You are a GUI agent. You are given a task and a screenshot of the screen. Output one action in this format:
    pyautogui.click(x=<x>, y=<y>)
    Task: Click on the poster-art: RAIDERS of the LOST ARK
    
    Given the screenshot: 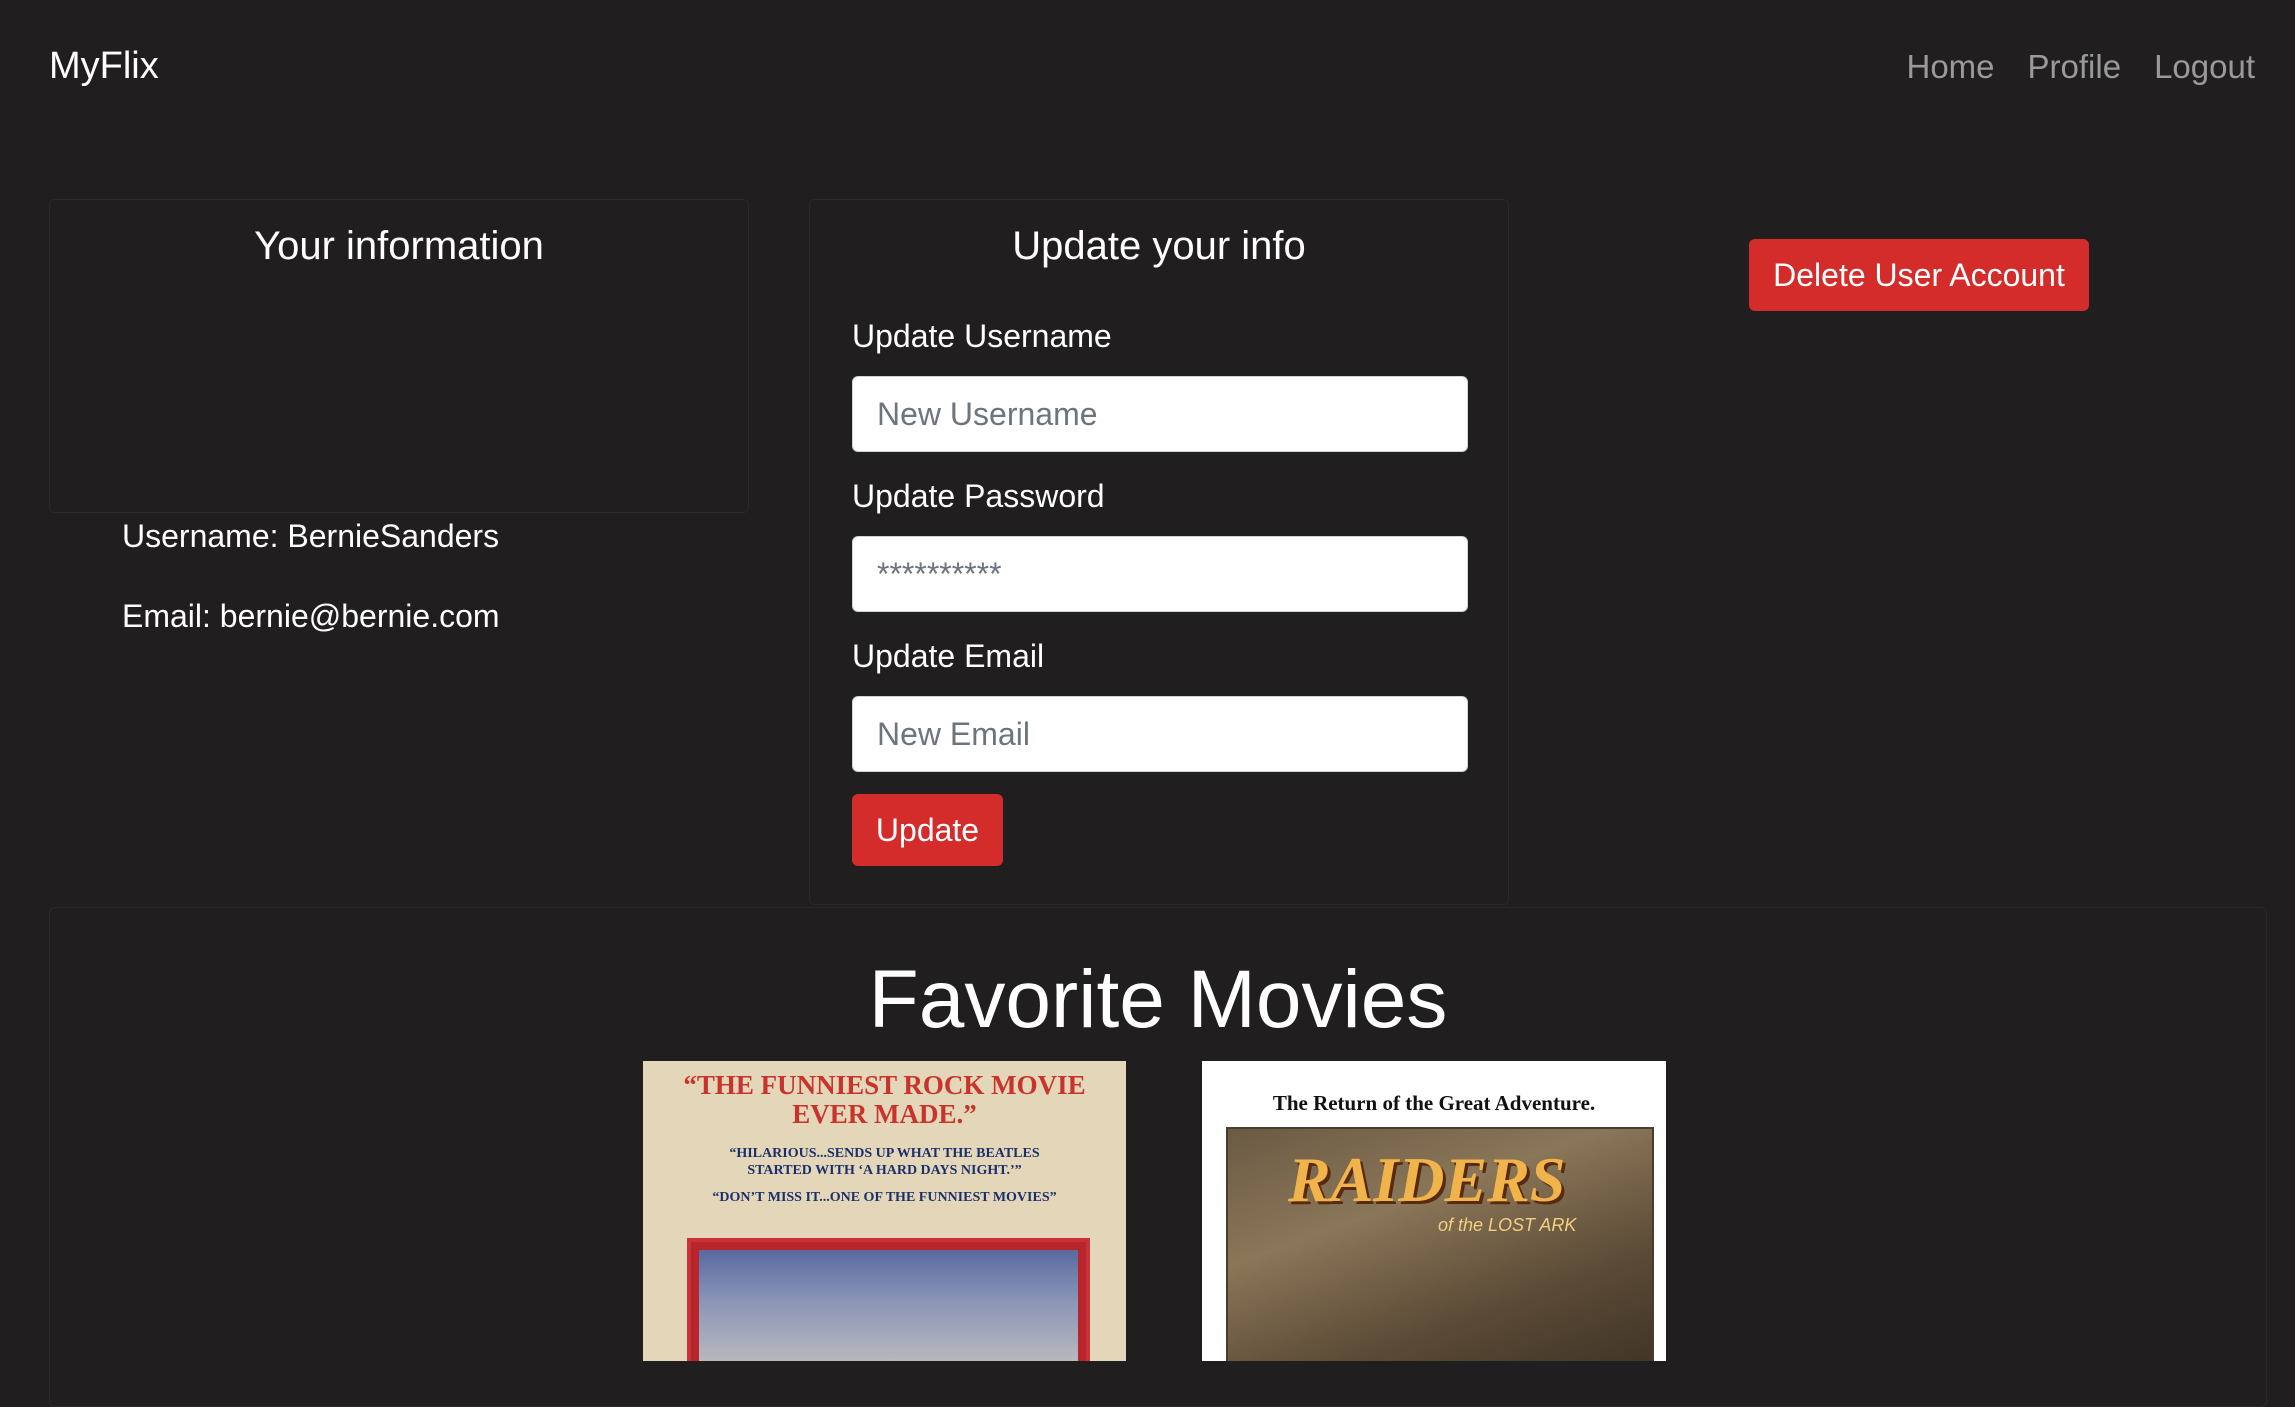 What is the action you would take?
    pyautogui.click(x=1440, y=1244)
    